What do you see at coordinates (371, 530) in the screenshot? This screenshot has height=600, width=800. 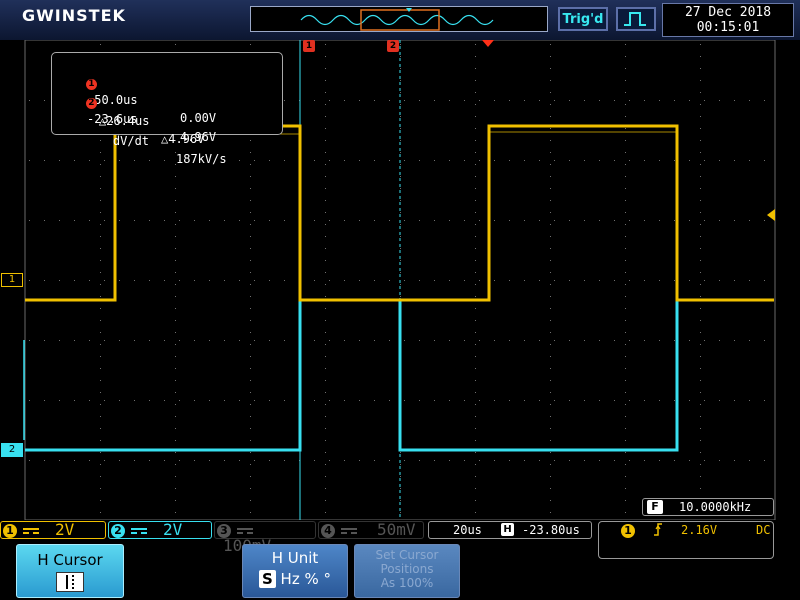 I see `ch4-status: 4 50mV` at bounding box center [371, 530].